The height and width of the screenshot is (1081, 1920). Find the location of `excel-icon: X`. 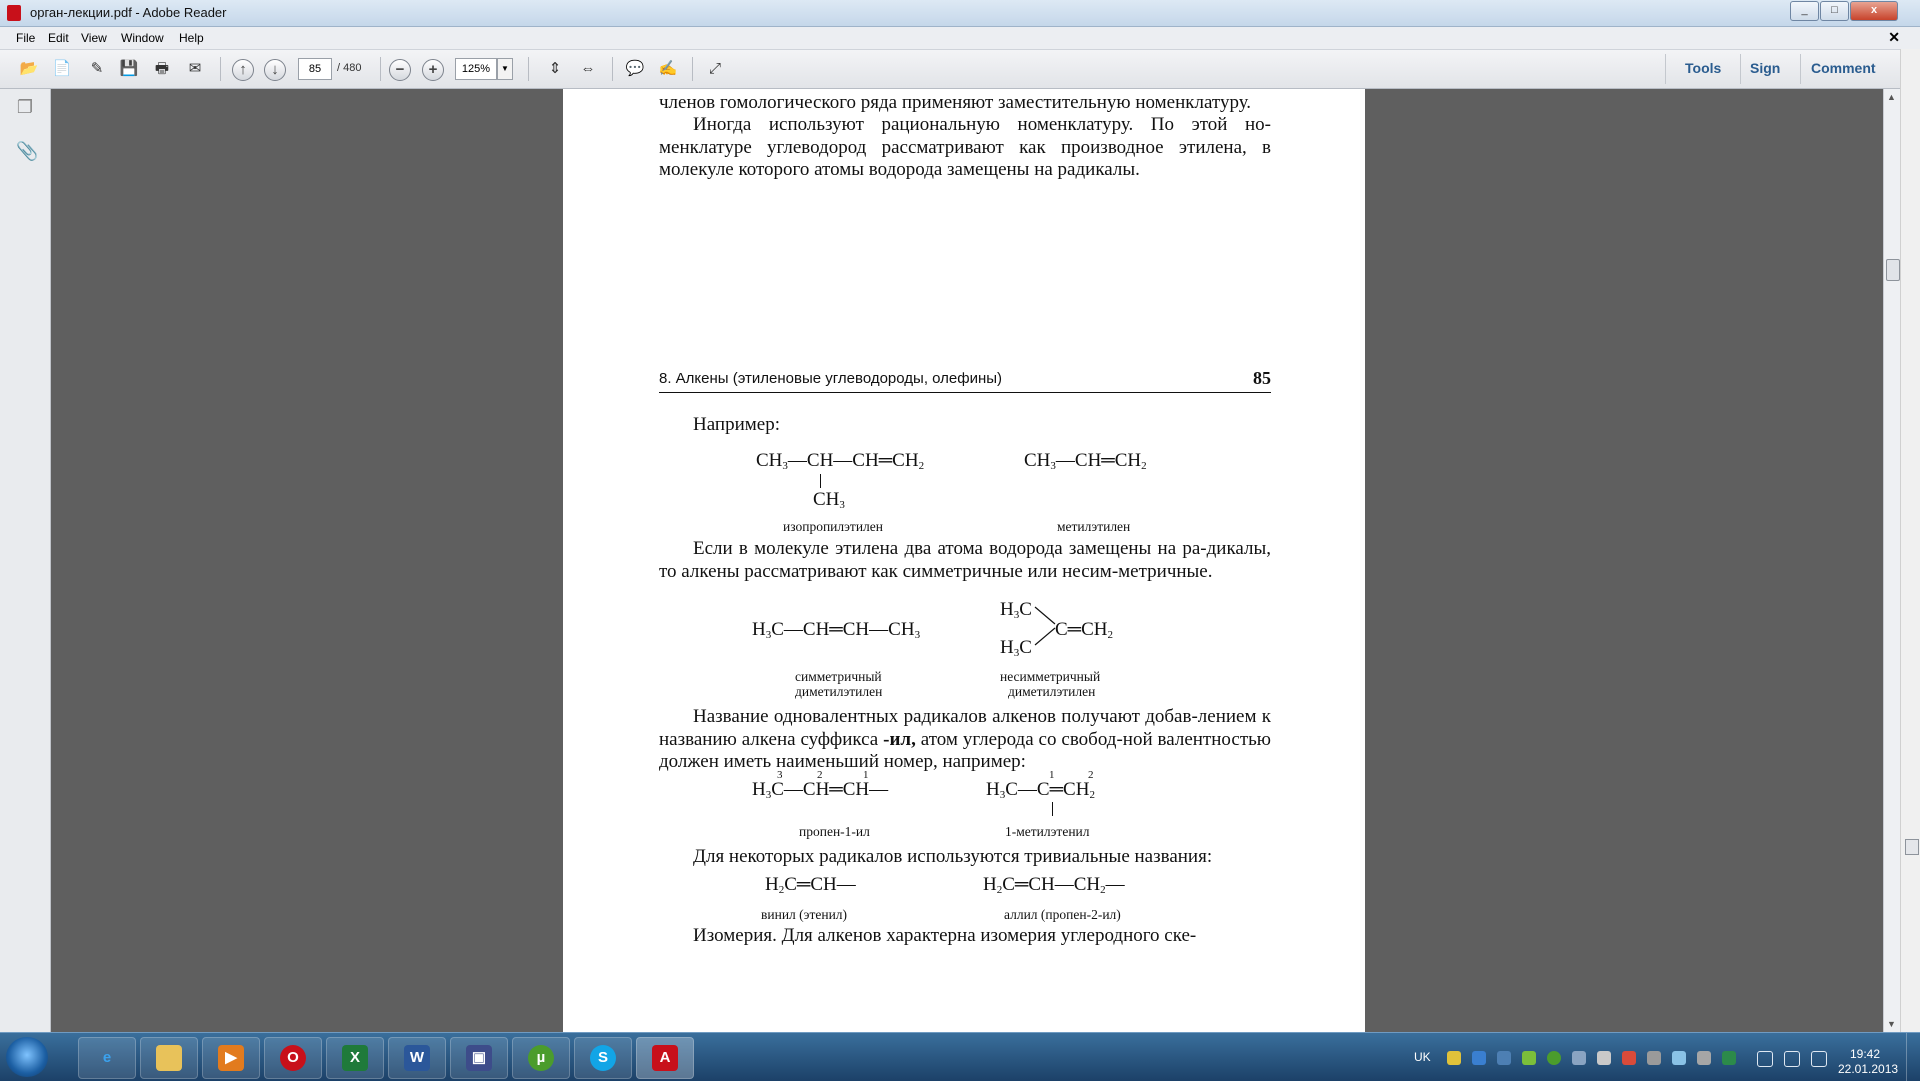

excel-icon: X is located at coordinates (355, 1058).